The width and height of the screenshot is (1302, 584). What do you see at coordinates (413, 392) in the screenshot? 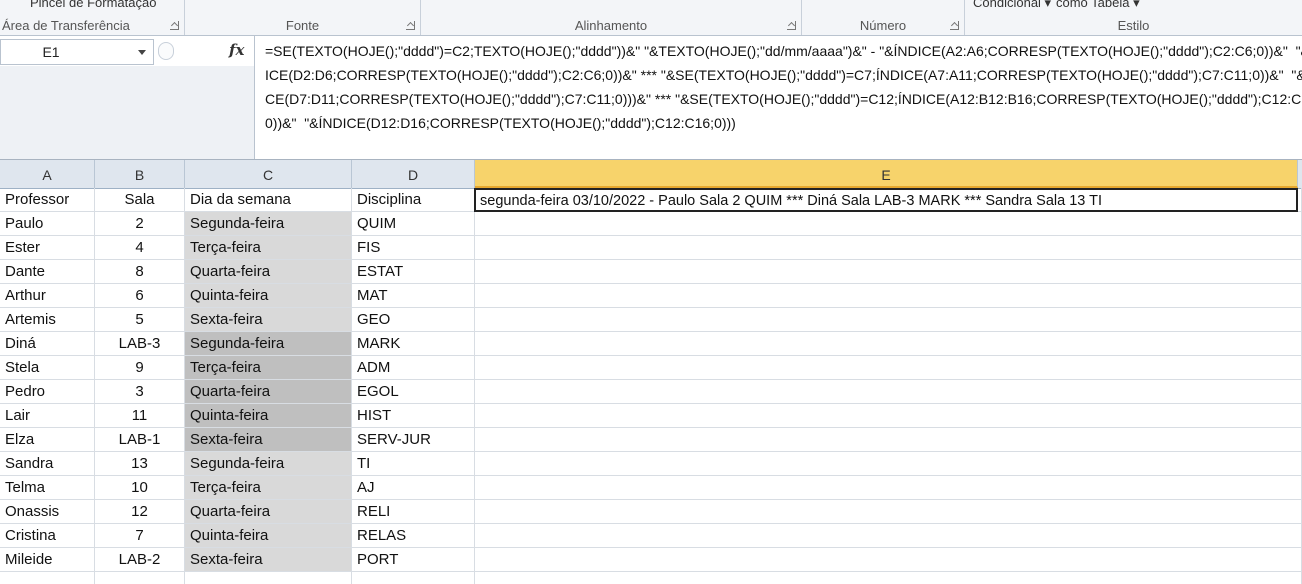
I see `grid-cell: EGOL` at bounding box center [413, 392].